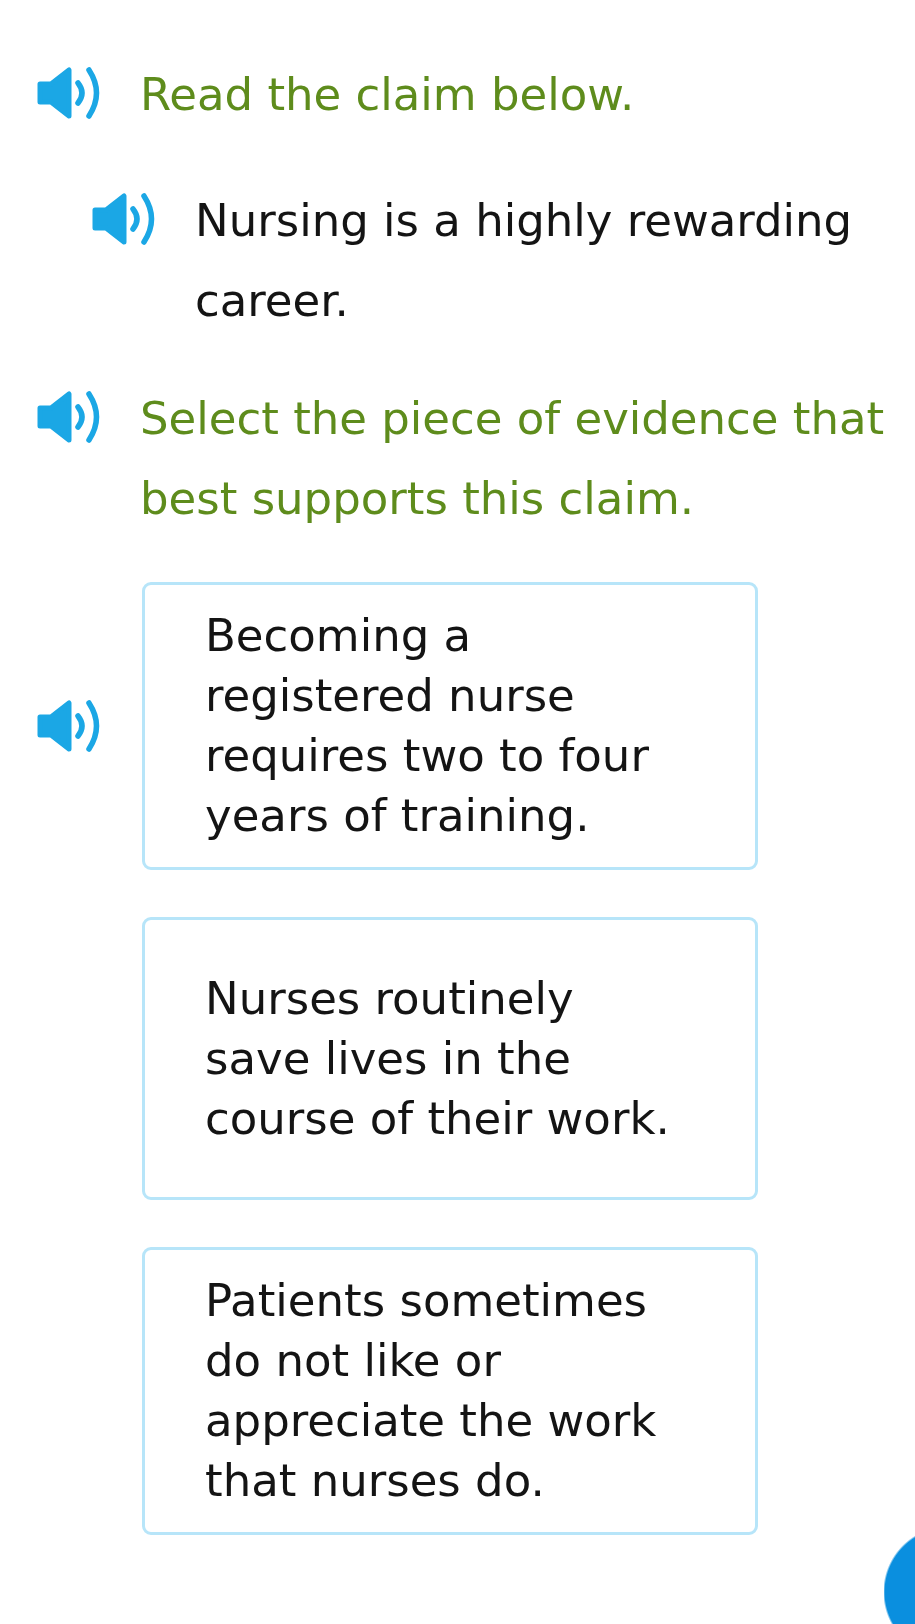  I want to click on question-text: Select the piece of evidence that best supports this claim., so click(513, 459).